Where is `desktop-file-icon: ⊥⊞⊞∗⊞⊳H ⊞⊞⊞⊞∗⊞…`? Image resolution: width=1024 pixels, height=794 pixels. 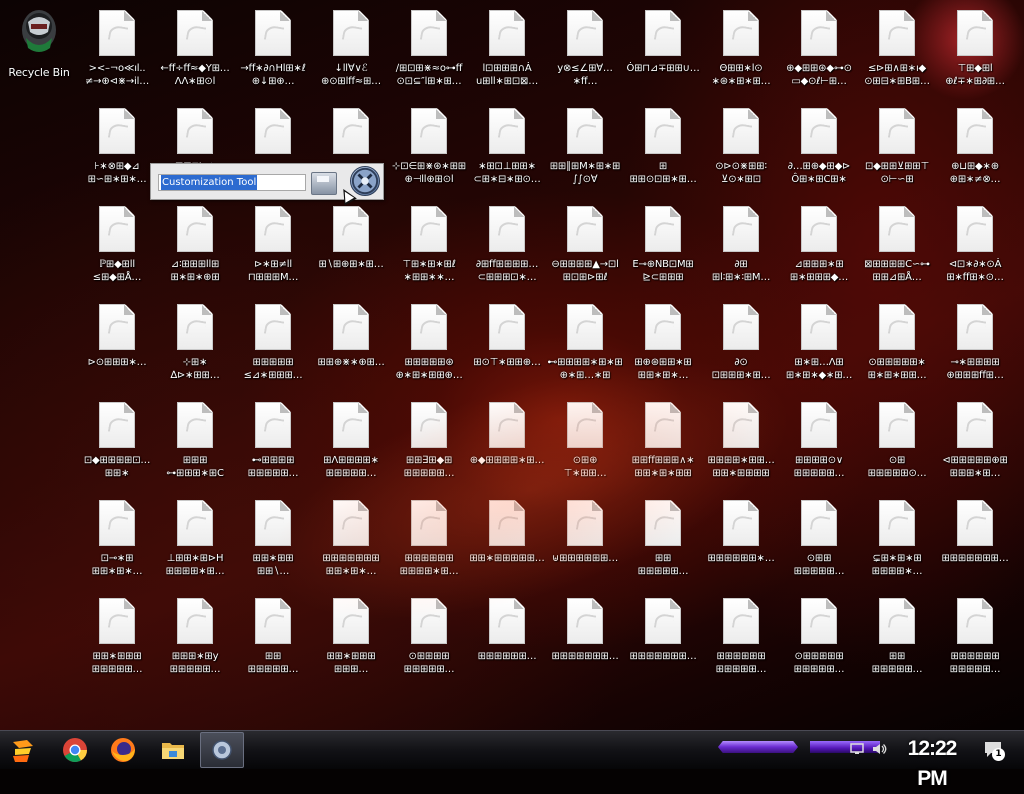
desktop-file-icon: ⊥⊞⊞∗⊞⊳H ⊞⊞⊞⊞∗⊞… is located at coordinates (195, 538).